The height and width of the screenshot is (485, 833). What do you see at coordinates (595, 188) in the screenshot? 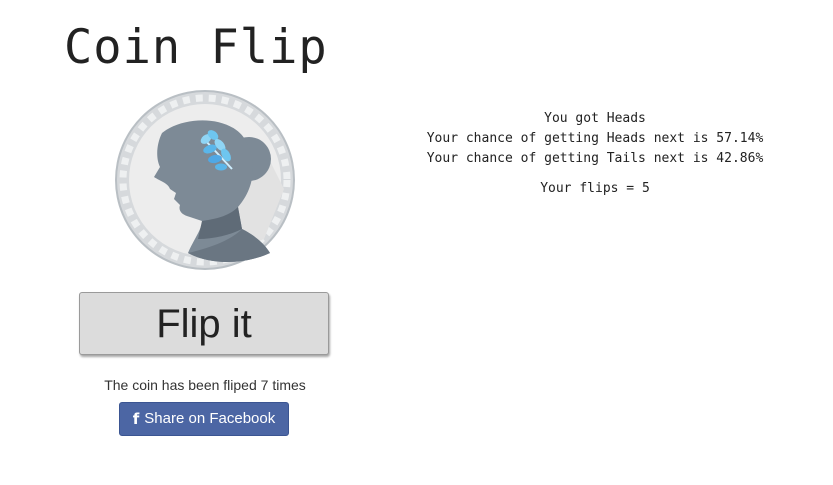
I see `your-flips-text: Your flips = 5` at bounding box center [595, 188].